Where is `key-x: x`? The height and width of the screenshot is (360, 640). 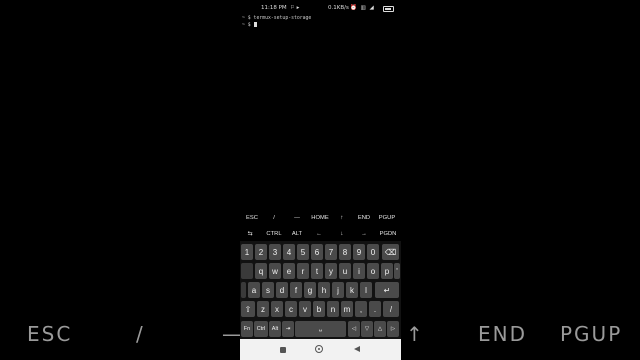
key-x: x is located at coordinates (277, 309).